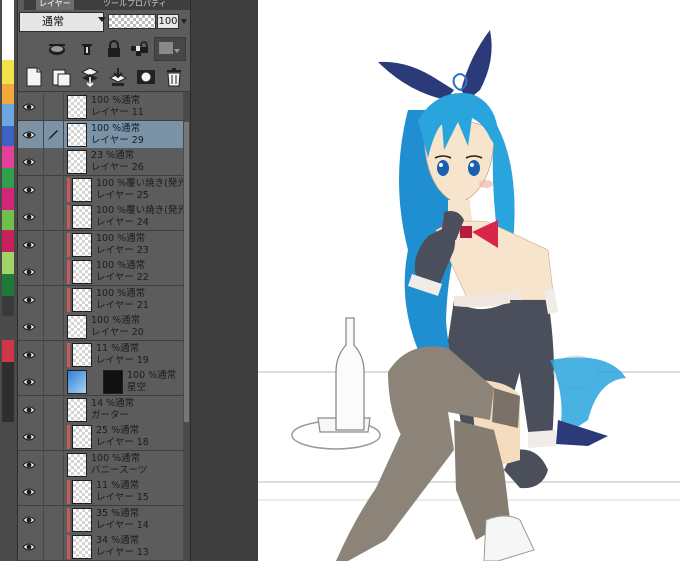 The height and width of the screenshot is (561, 680). I want to click on reference-layer-icon, so click(170, 49).